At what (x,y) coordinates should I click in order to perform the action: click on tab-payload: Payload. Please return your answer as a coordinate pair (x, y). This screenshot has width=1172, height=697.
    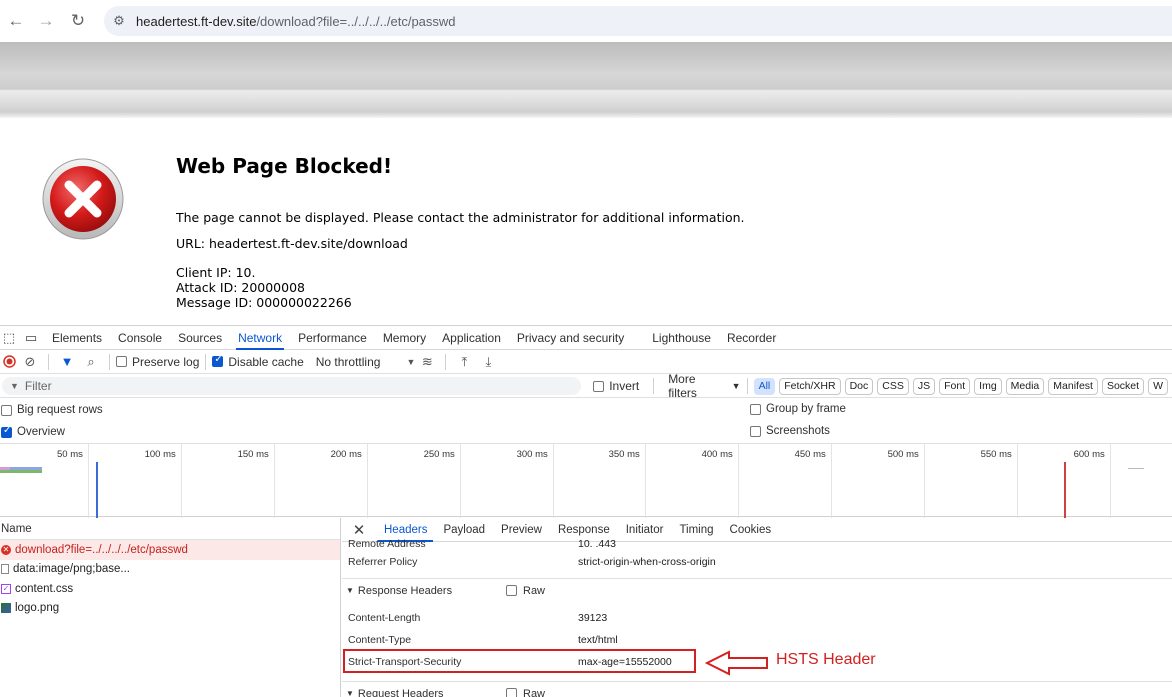
    Looking at the image, I should click on (464, 530).